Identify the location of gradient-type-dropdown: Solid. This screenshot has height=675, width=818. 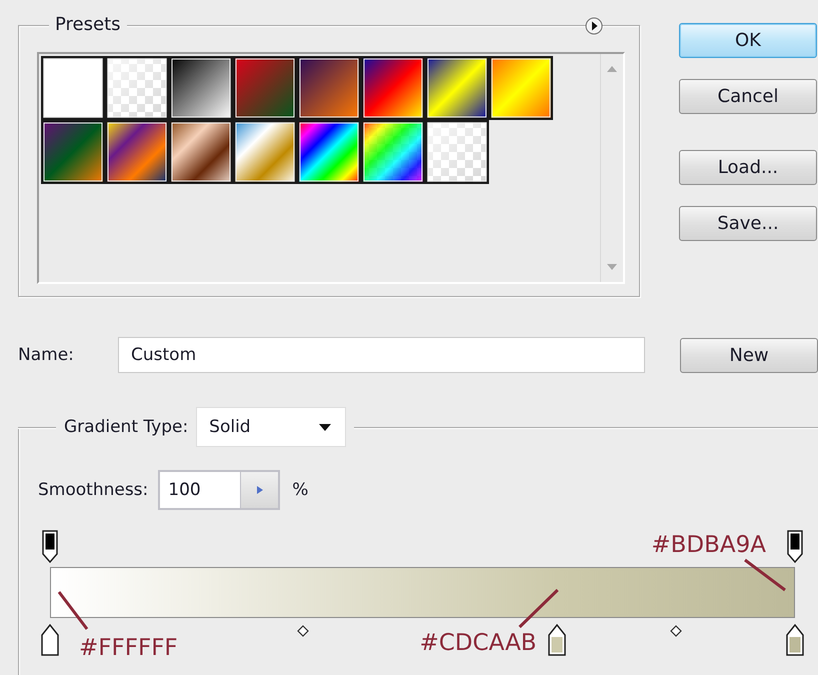
(271, 427).